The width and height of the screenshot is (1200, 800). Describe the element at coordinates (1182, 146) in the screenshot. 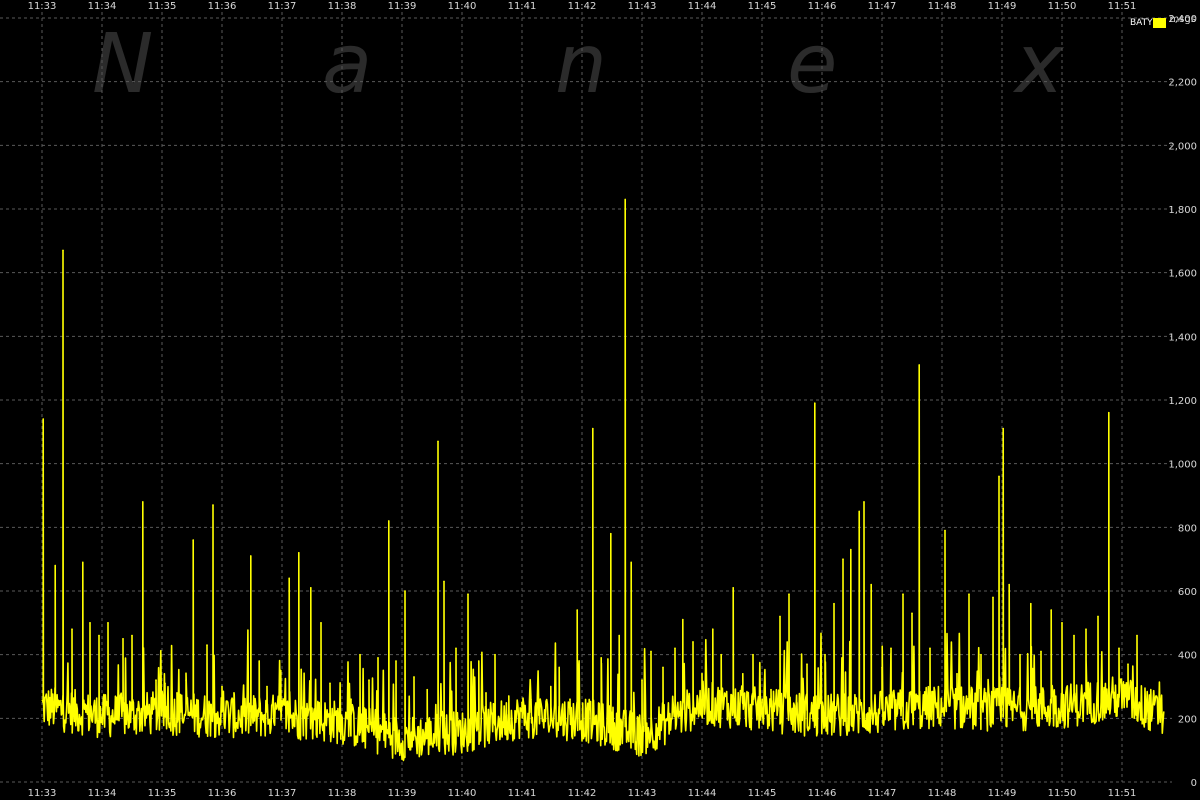

I see `y-tick-label: 2,000` at that location.